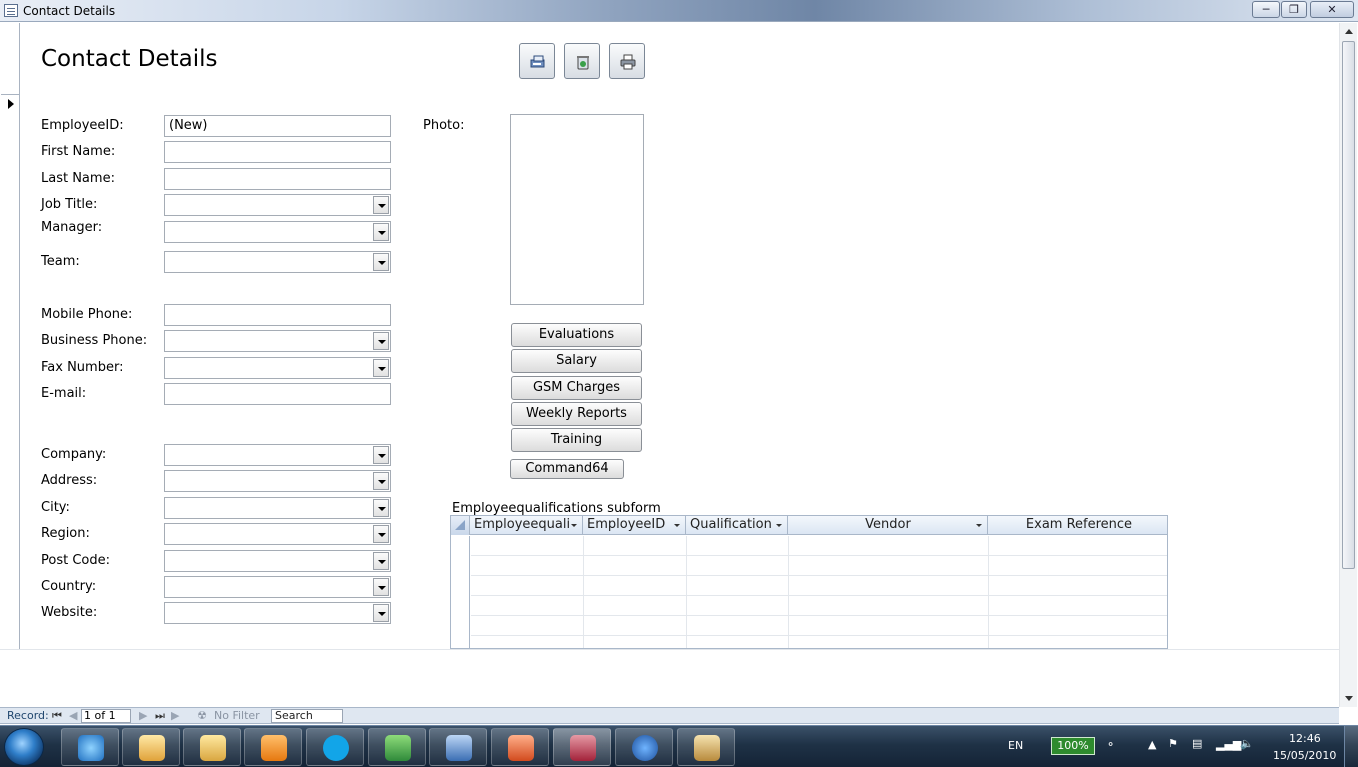 This screenshot has height=767, width=1358. Describe the element at coordinates (277, 534) in the screenshot. I see `region-combo` at that location.